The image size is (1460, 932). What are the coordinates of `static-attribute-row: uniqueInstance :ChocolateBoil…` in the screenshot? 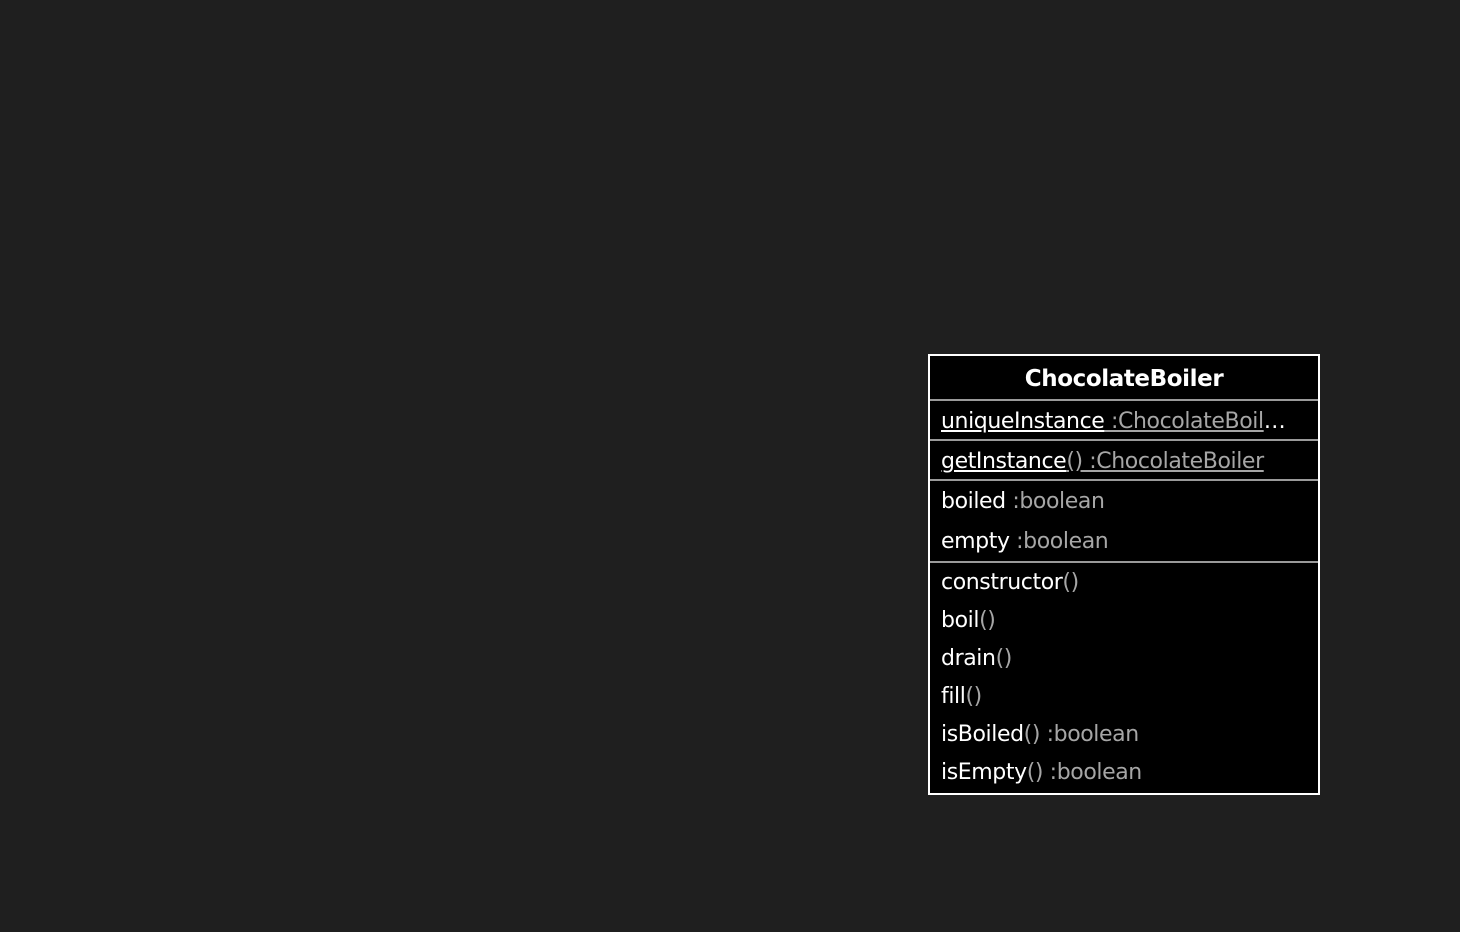 It's located at (1124, 420).